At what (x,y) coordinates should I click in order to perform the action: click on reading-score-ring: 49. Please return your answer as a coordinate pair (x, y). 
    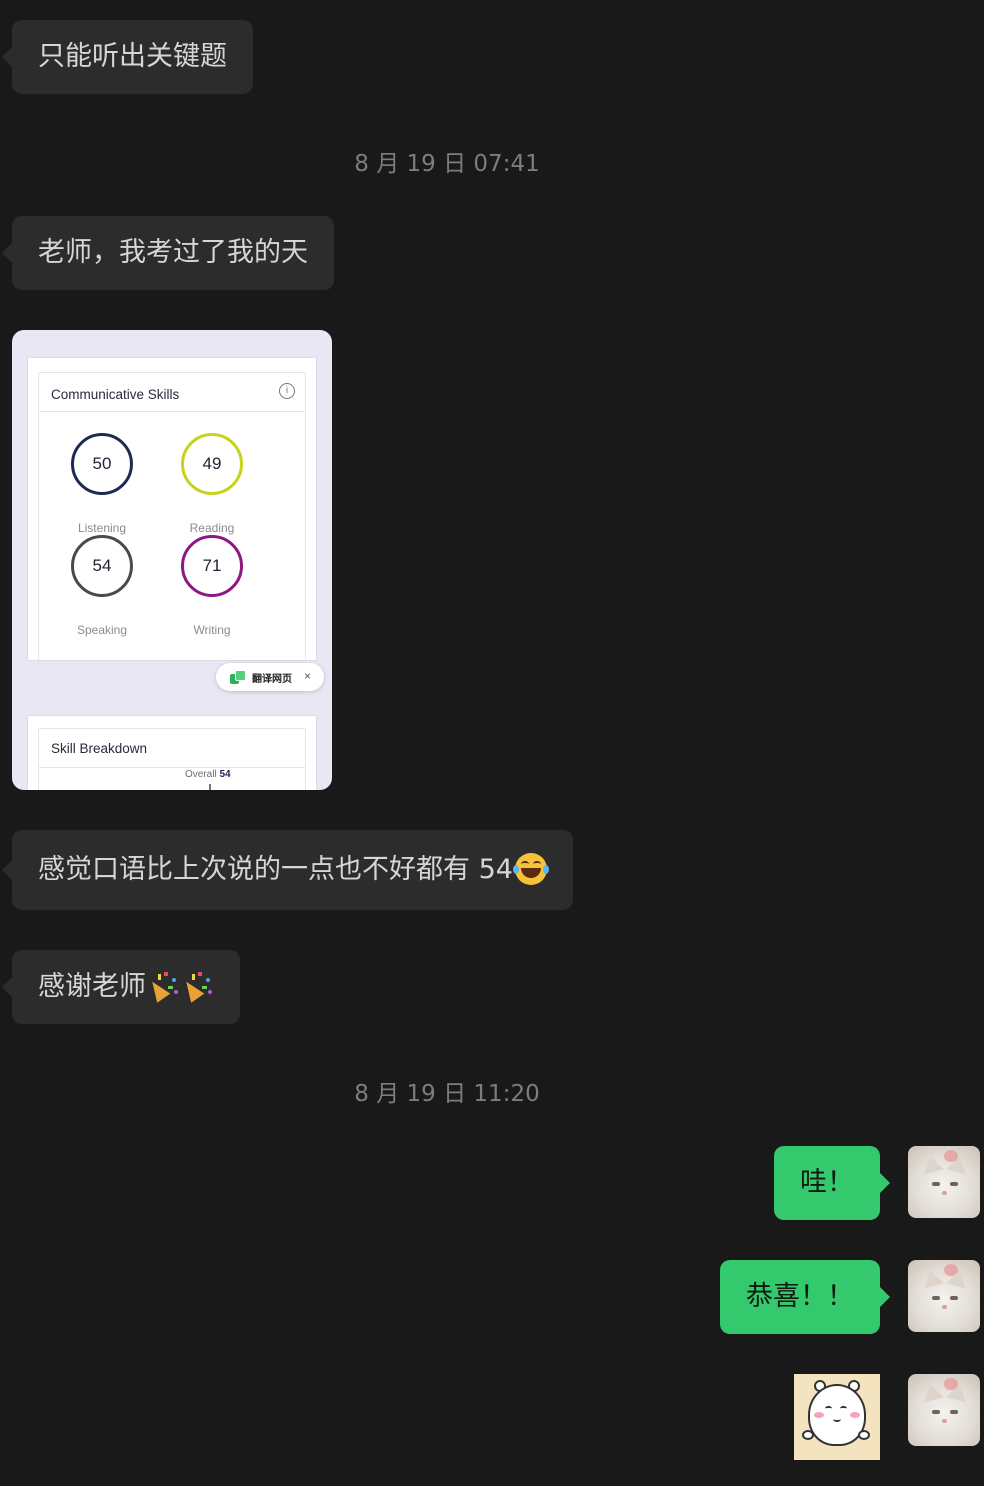
    Looking at the image, I should click on (212, 464).